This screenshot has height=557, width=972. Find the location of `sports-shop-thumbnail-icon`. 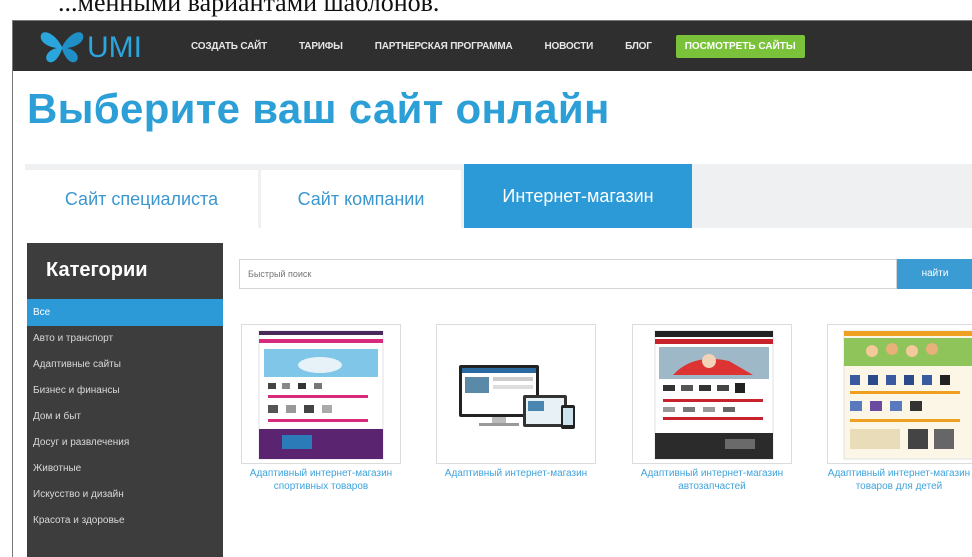

sports-shop-thumbnail-icon is located at coordinates (321, 395).